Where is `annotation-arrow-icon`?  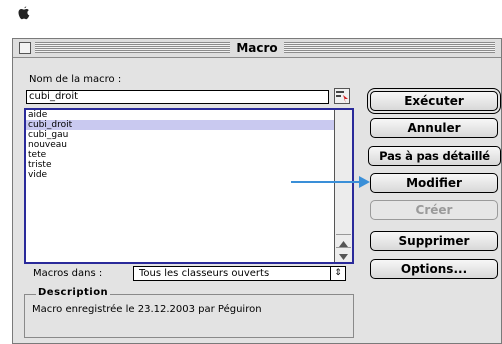 annotation-arrow-icon is located at coordinates (364, 182).